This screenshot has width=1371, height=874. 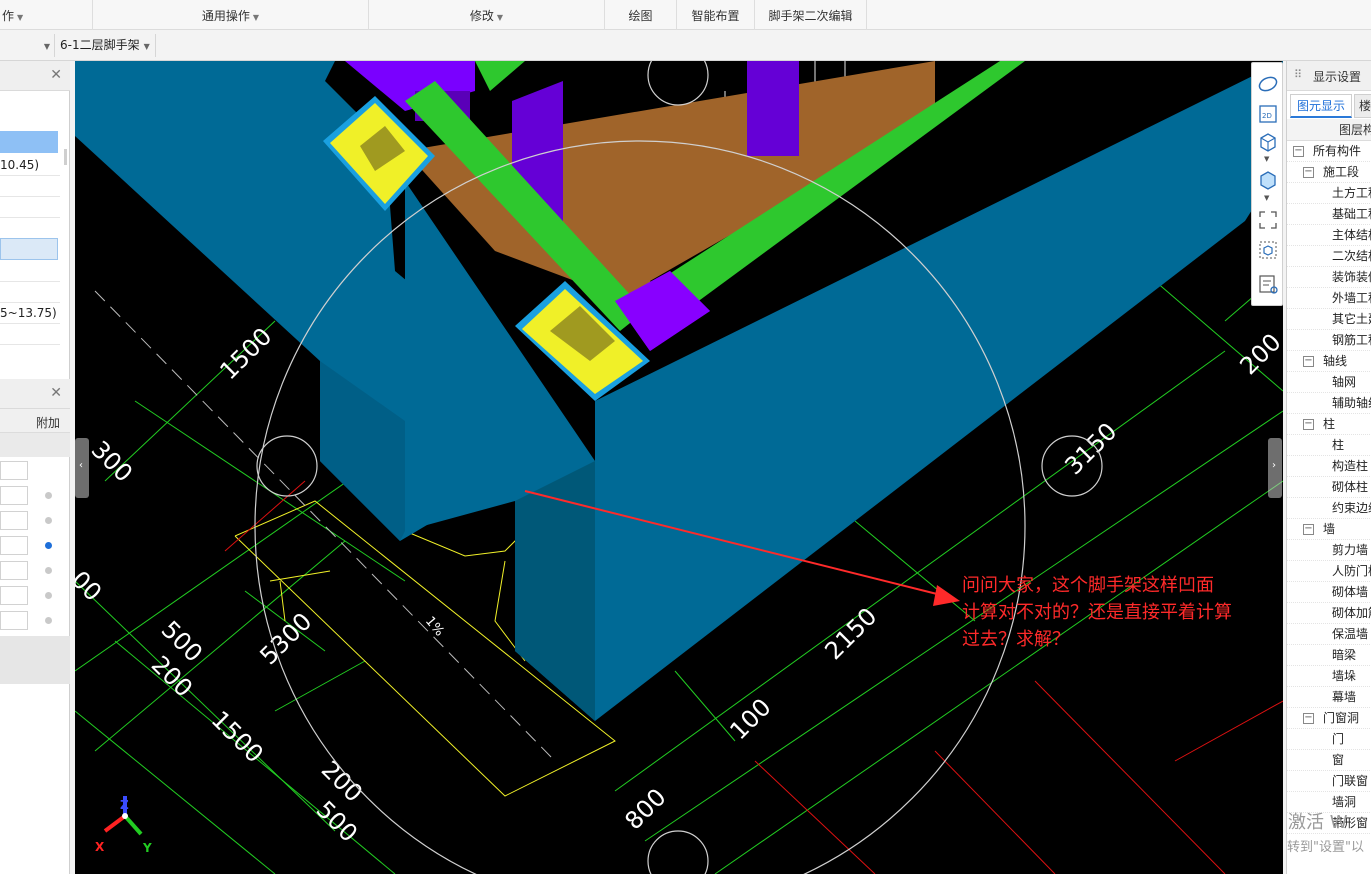 I want to click on tree-item-label: 辅助轴线, so click(x=1351, y=403).